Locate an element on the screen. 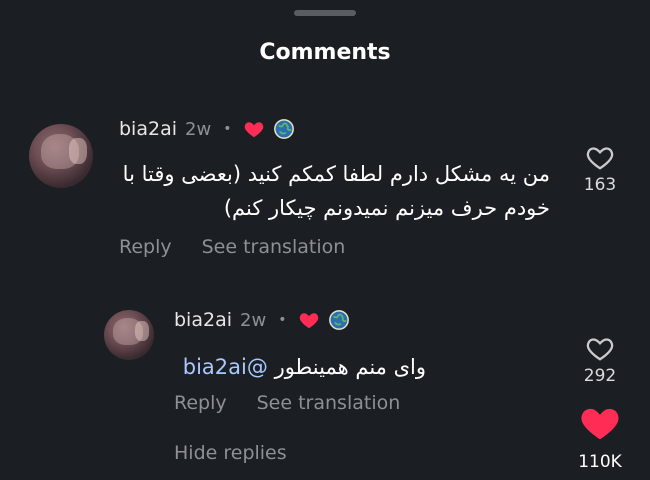 This screenshot has width=650, height=480. reply-text: وای منم همینطور @bia2ai is located at coordinates (300, 367).